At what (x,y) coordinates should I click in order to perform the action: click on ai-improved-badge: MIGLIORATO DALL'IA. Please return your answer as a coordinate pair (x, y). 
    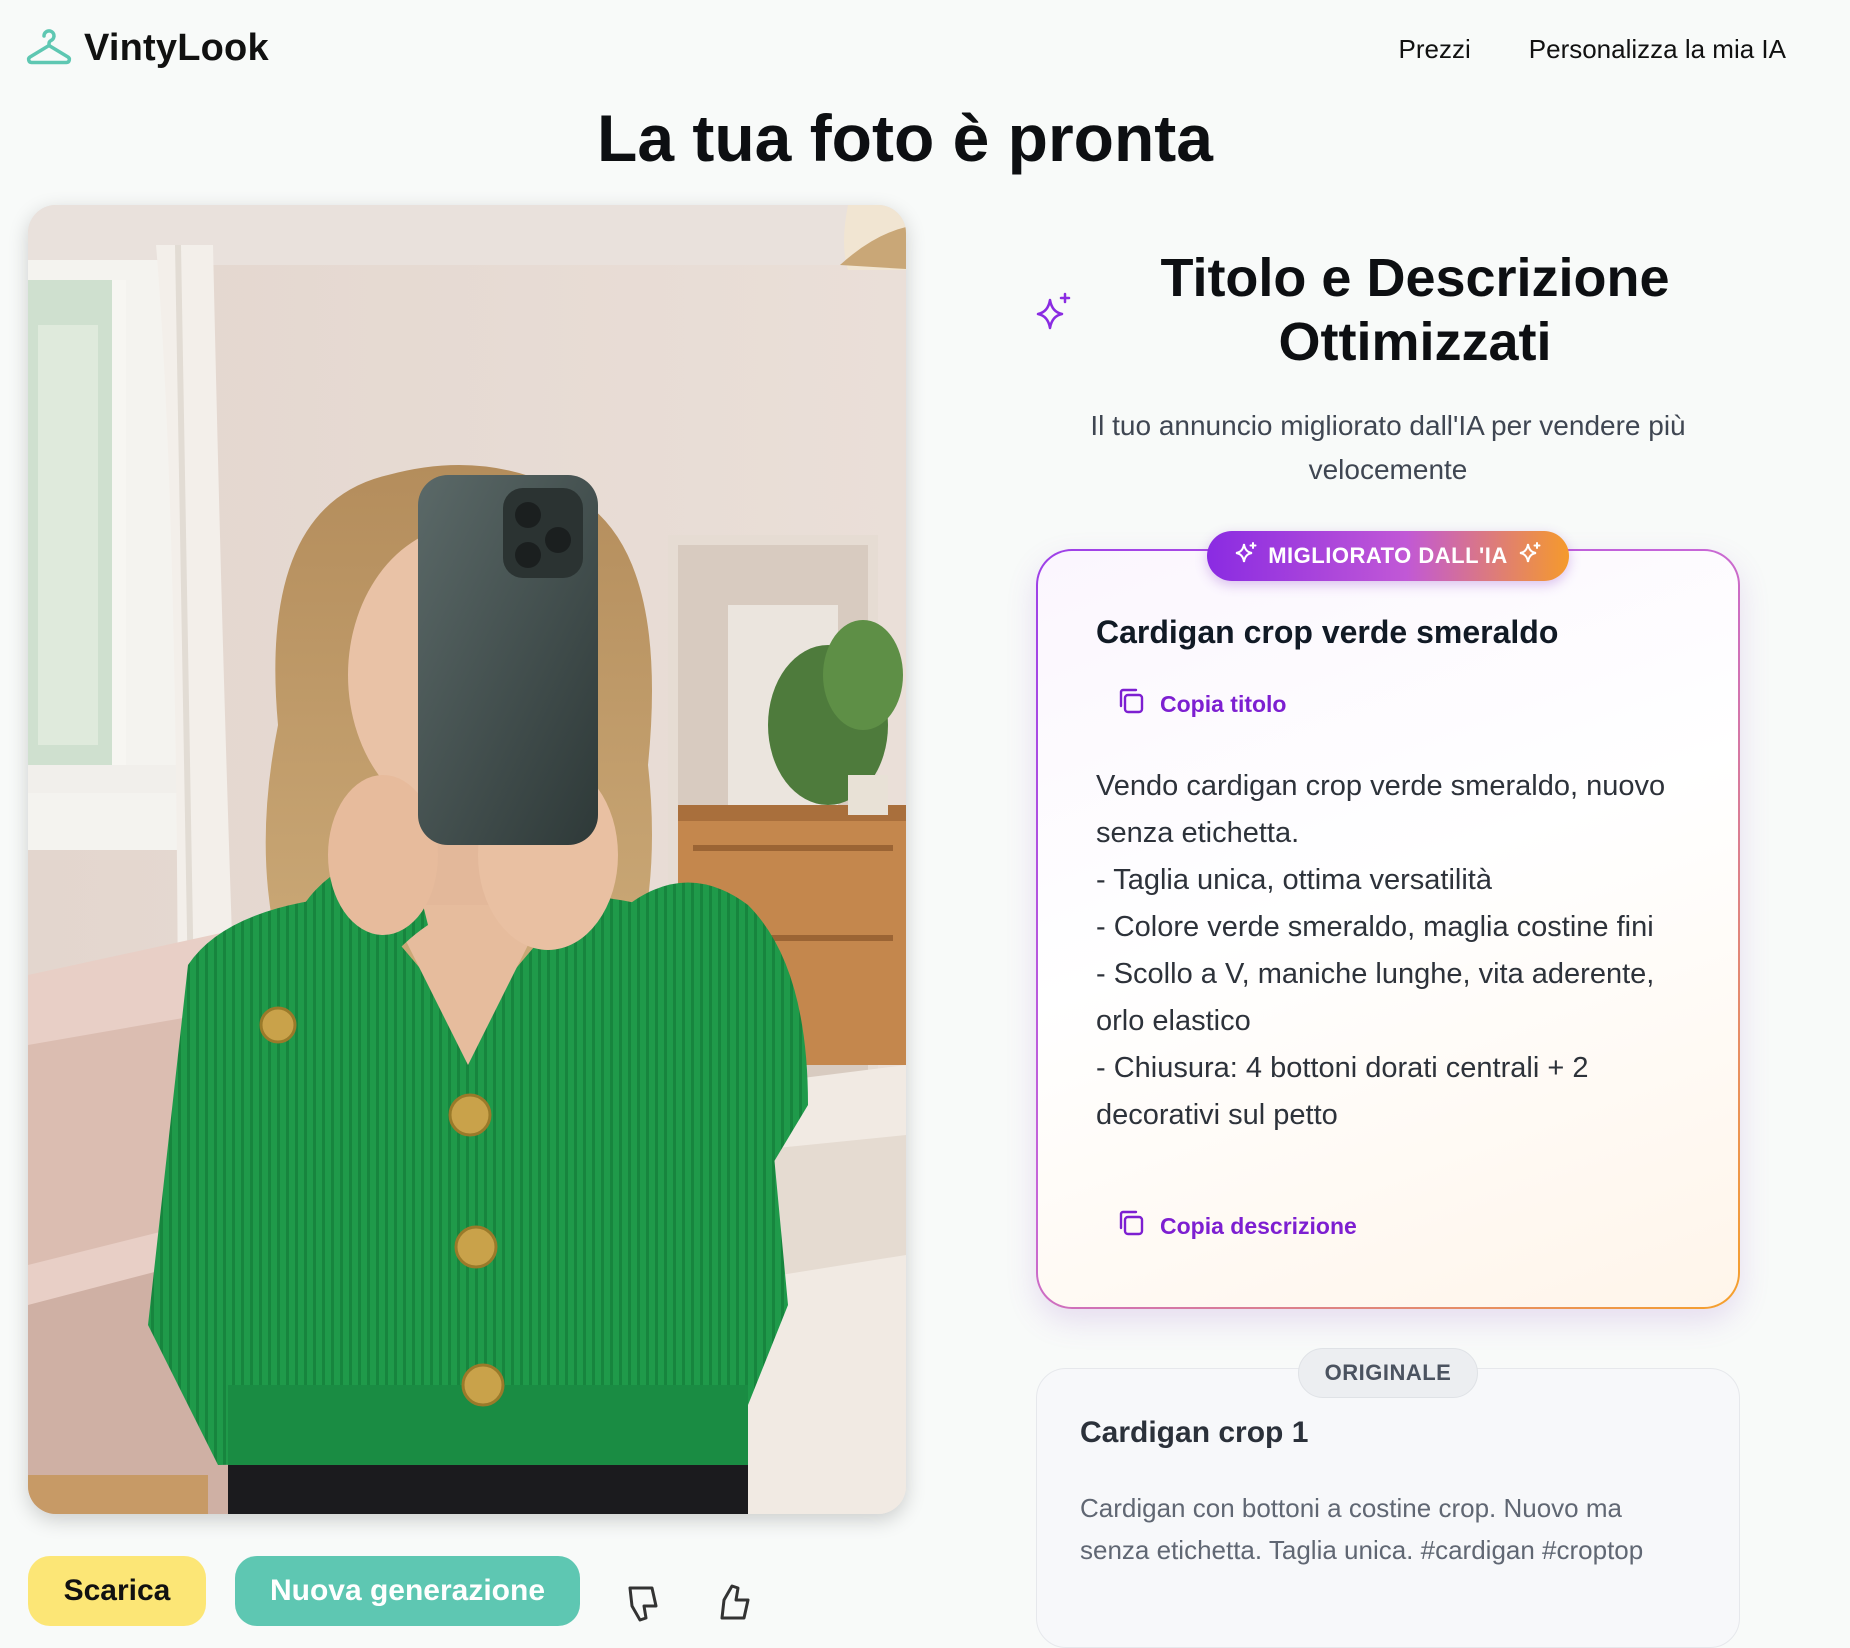
    Looking at the image, I should click on (1388, 556).